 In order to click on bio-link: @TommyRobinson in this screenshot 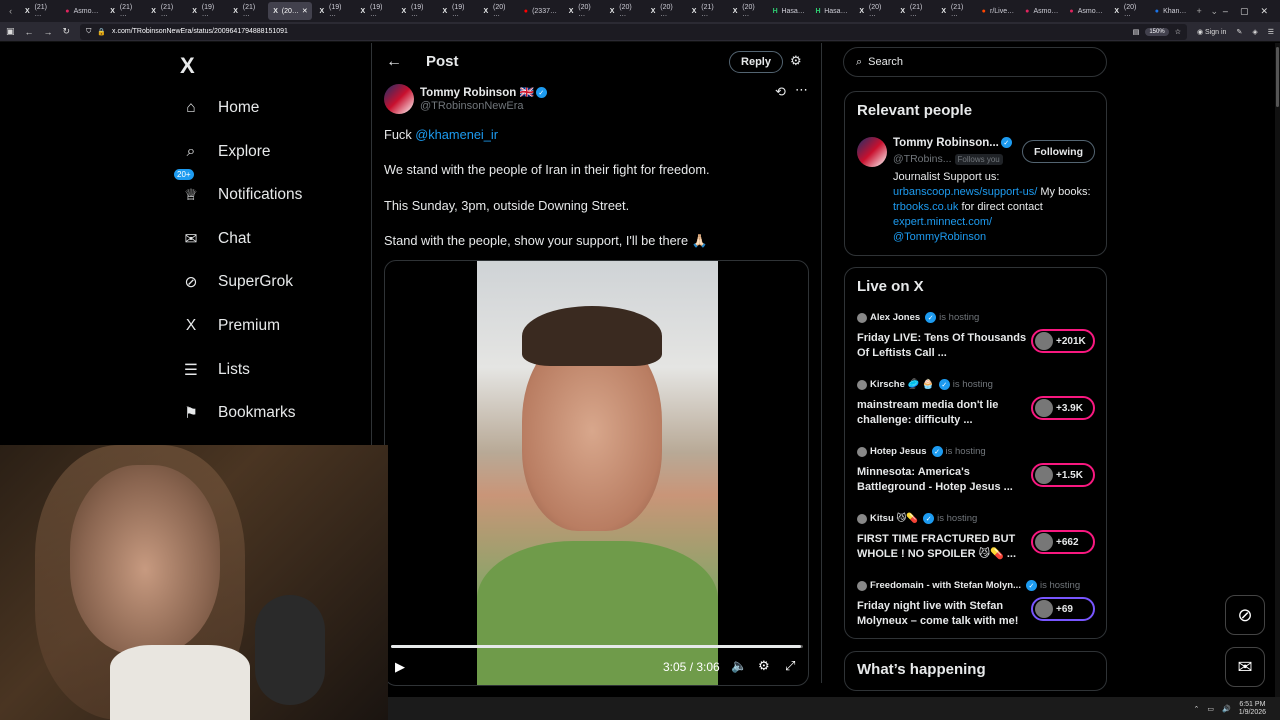, I will do `click(939, 237)`.